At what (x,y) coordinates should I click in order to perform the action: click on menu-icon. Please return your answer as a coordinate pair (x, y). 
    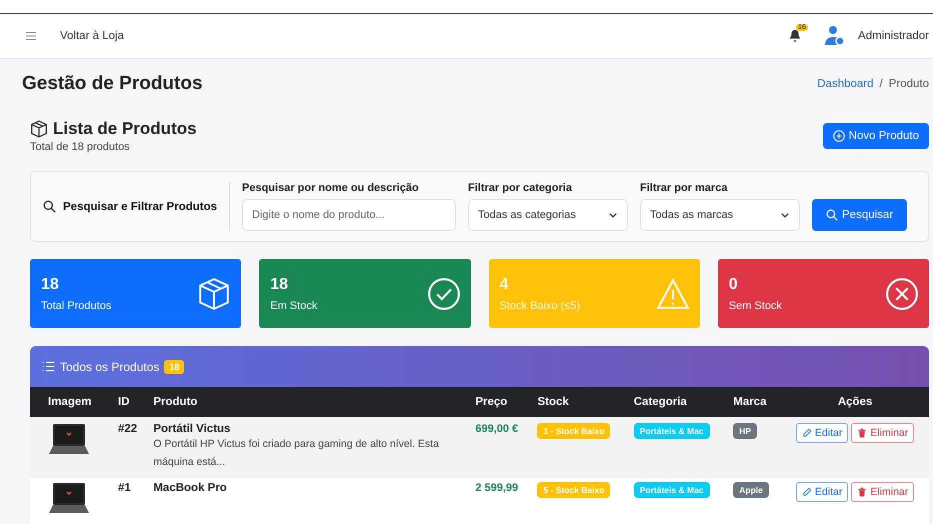
    Looking at the image, I should click on (31, 36).